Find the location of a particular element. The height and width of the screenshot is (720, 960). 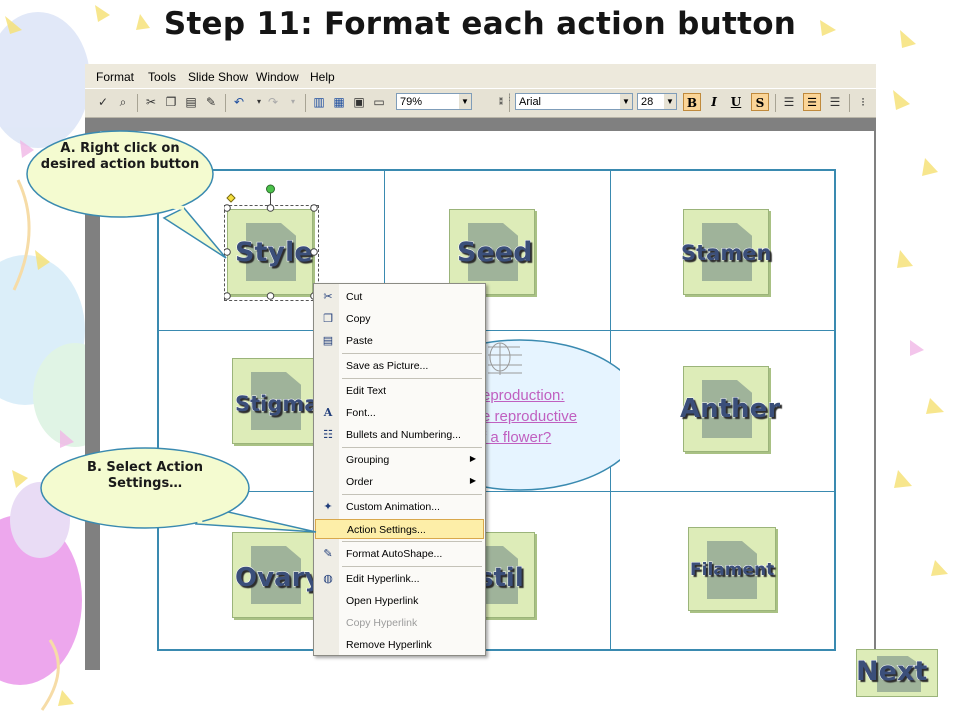

menu-help: Help is located at coordinates (322, 77).